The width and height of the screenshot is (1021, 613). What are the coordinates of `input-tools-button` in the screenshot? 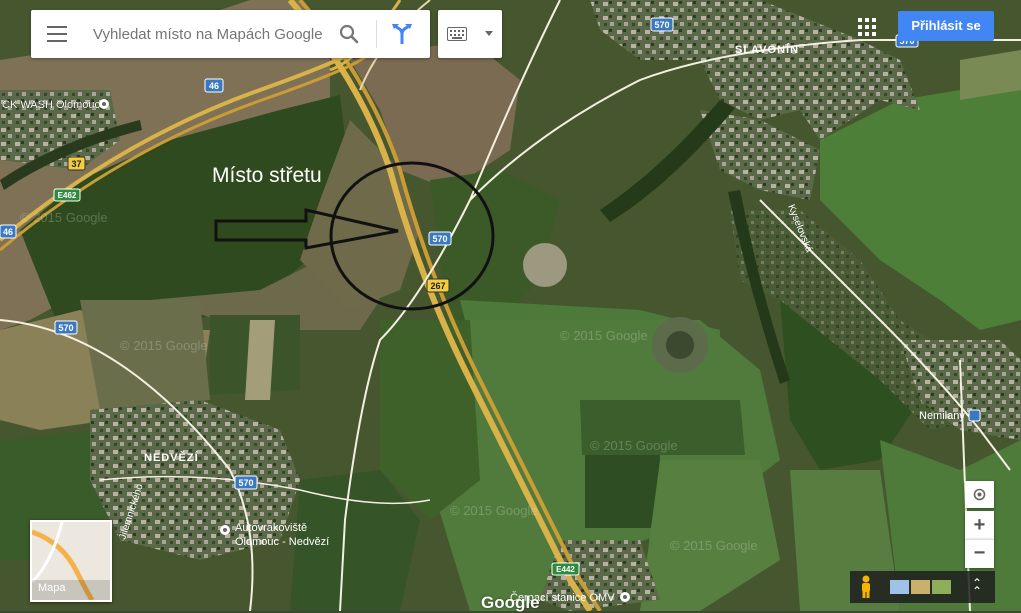 It's located at (470, 34).